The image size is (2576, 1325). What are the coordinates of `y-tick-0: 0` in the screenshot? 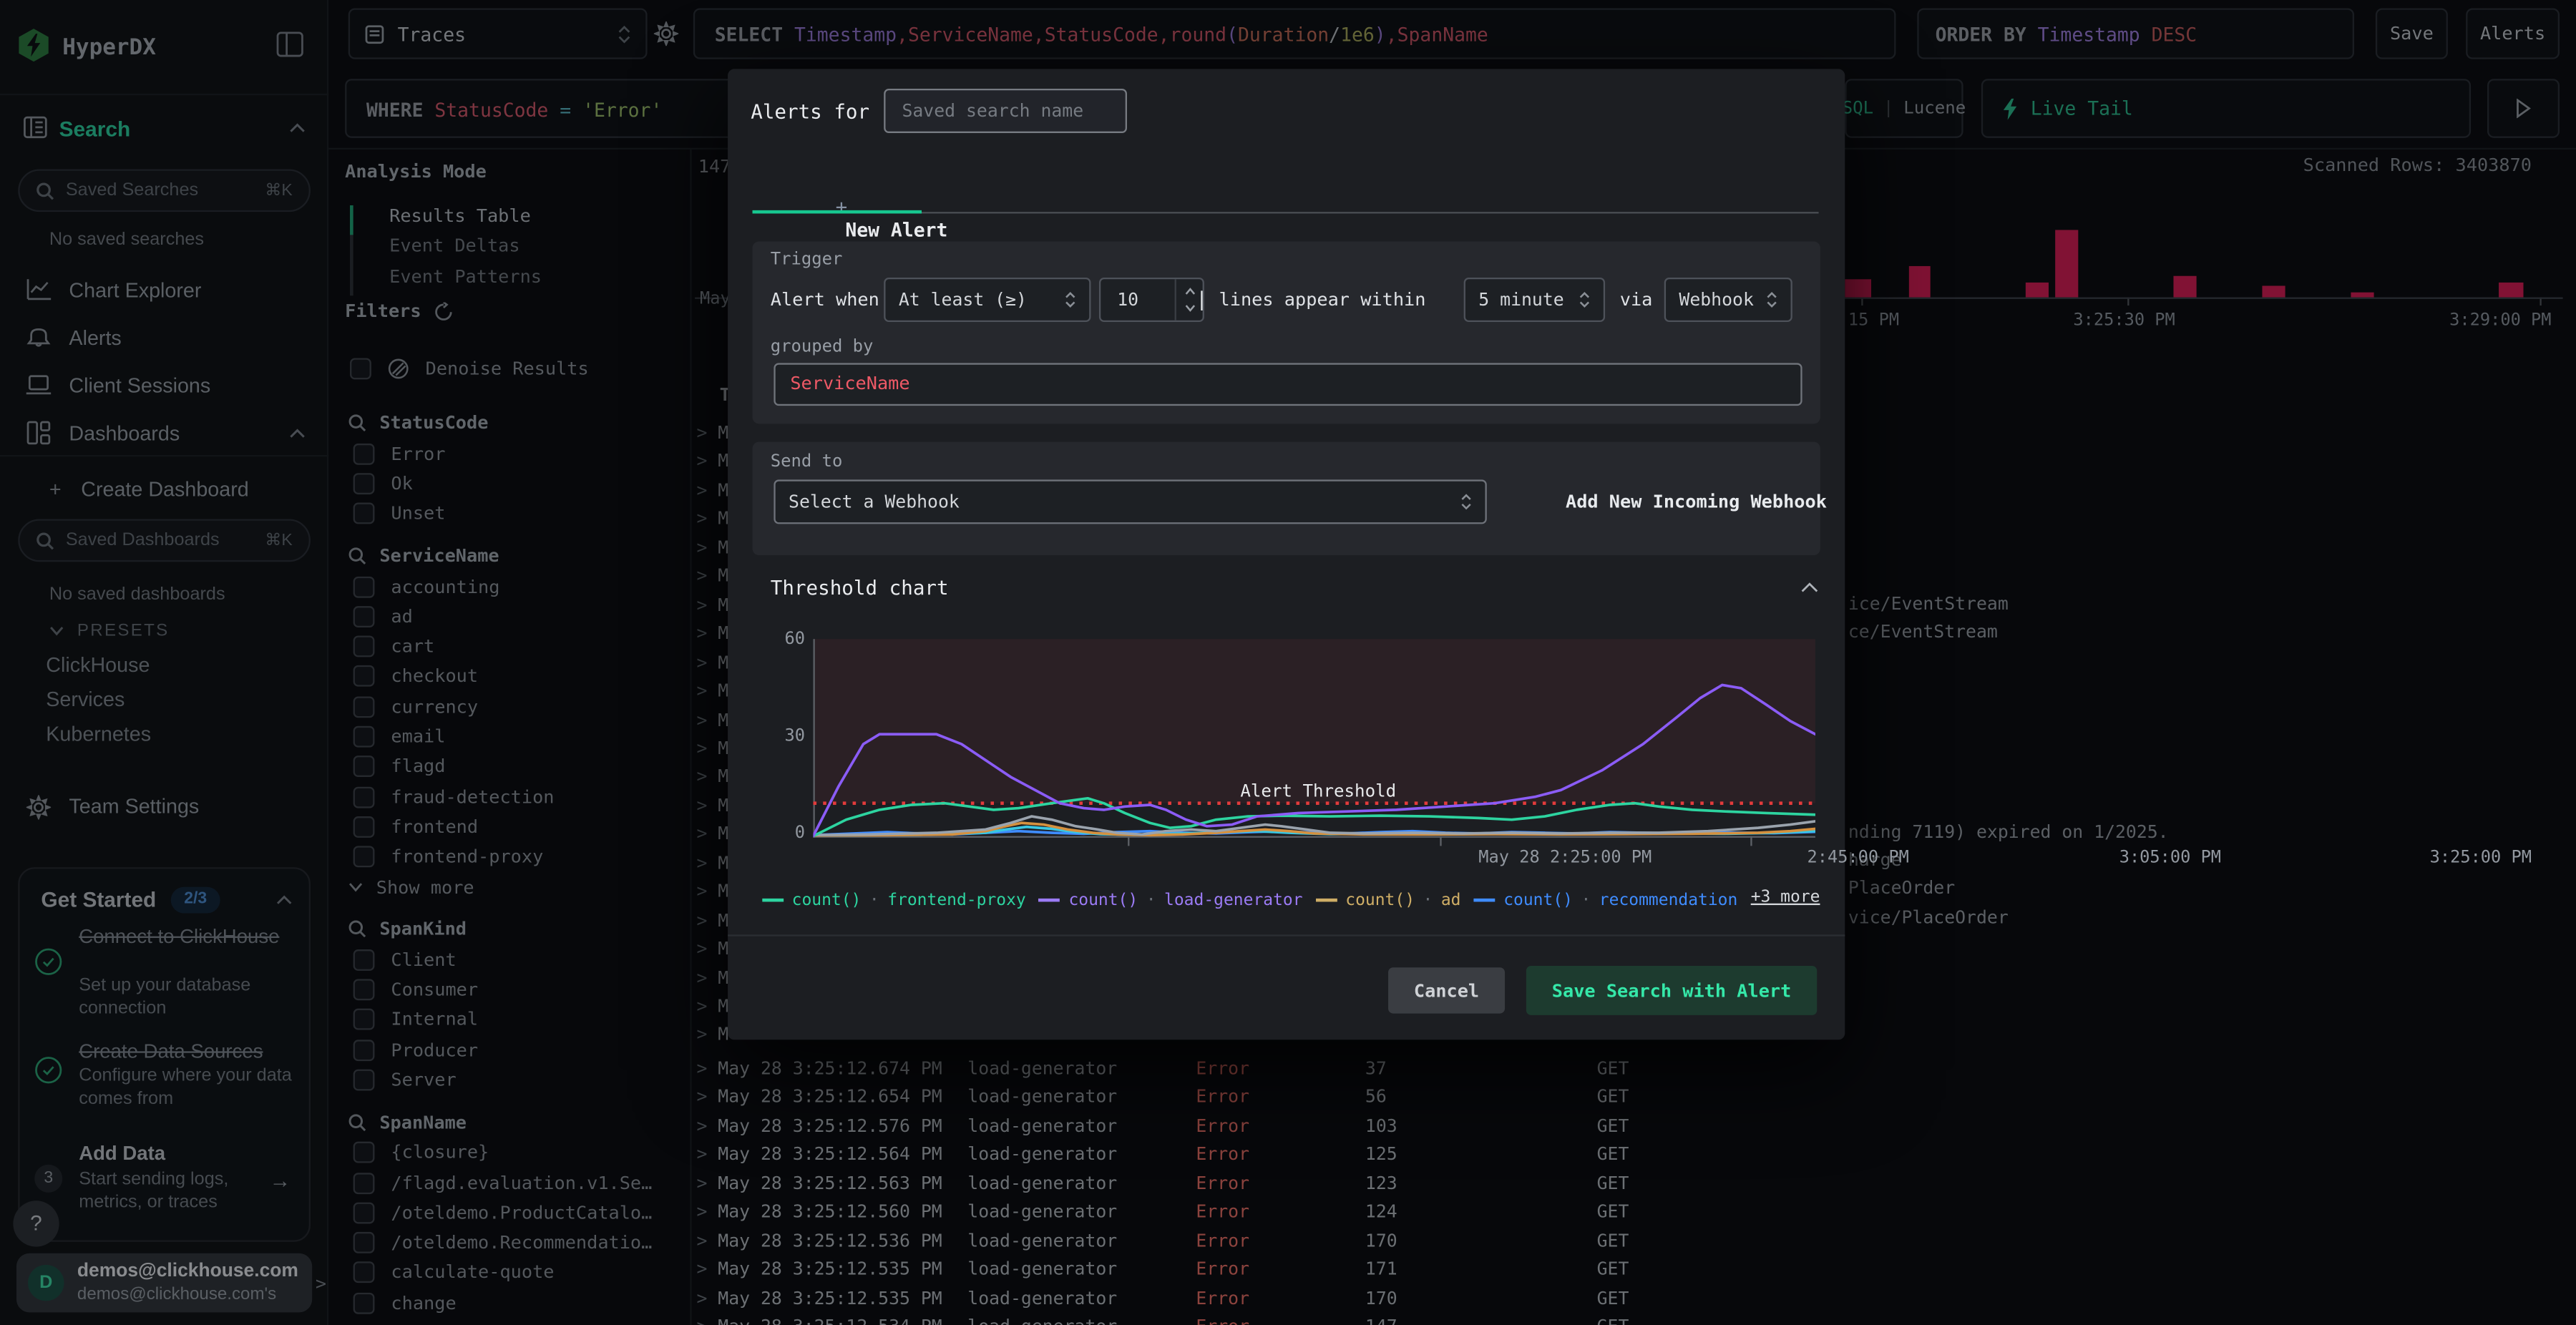 It's located at (799, 833).